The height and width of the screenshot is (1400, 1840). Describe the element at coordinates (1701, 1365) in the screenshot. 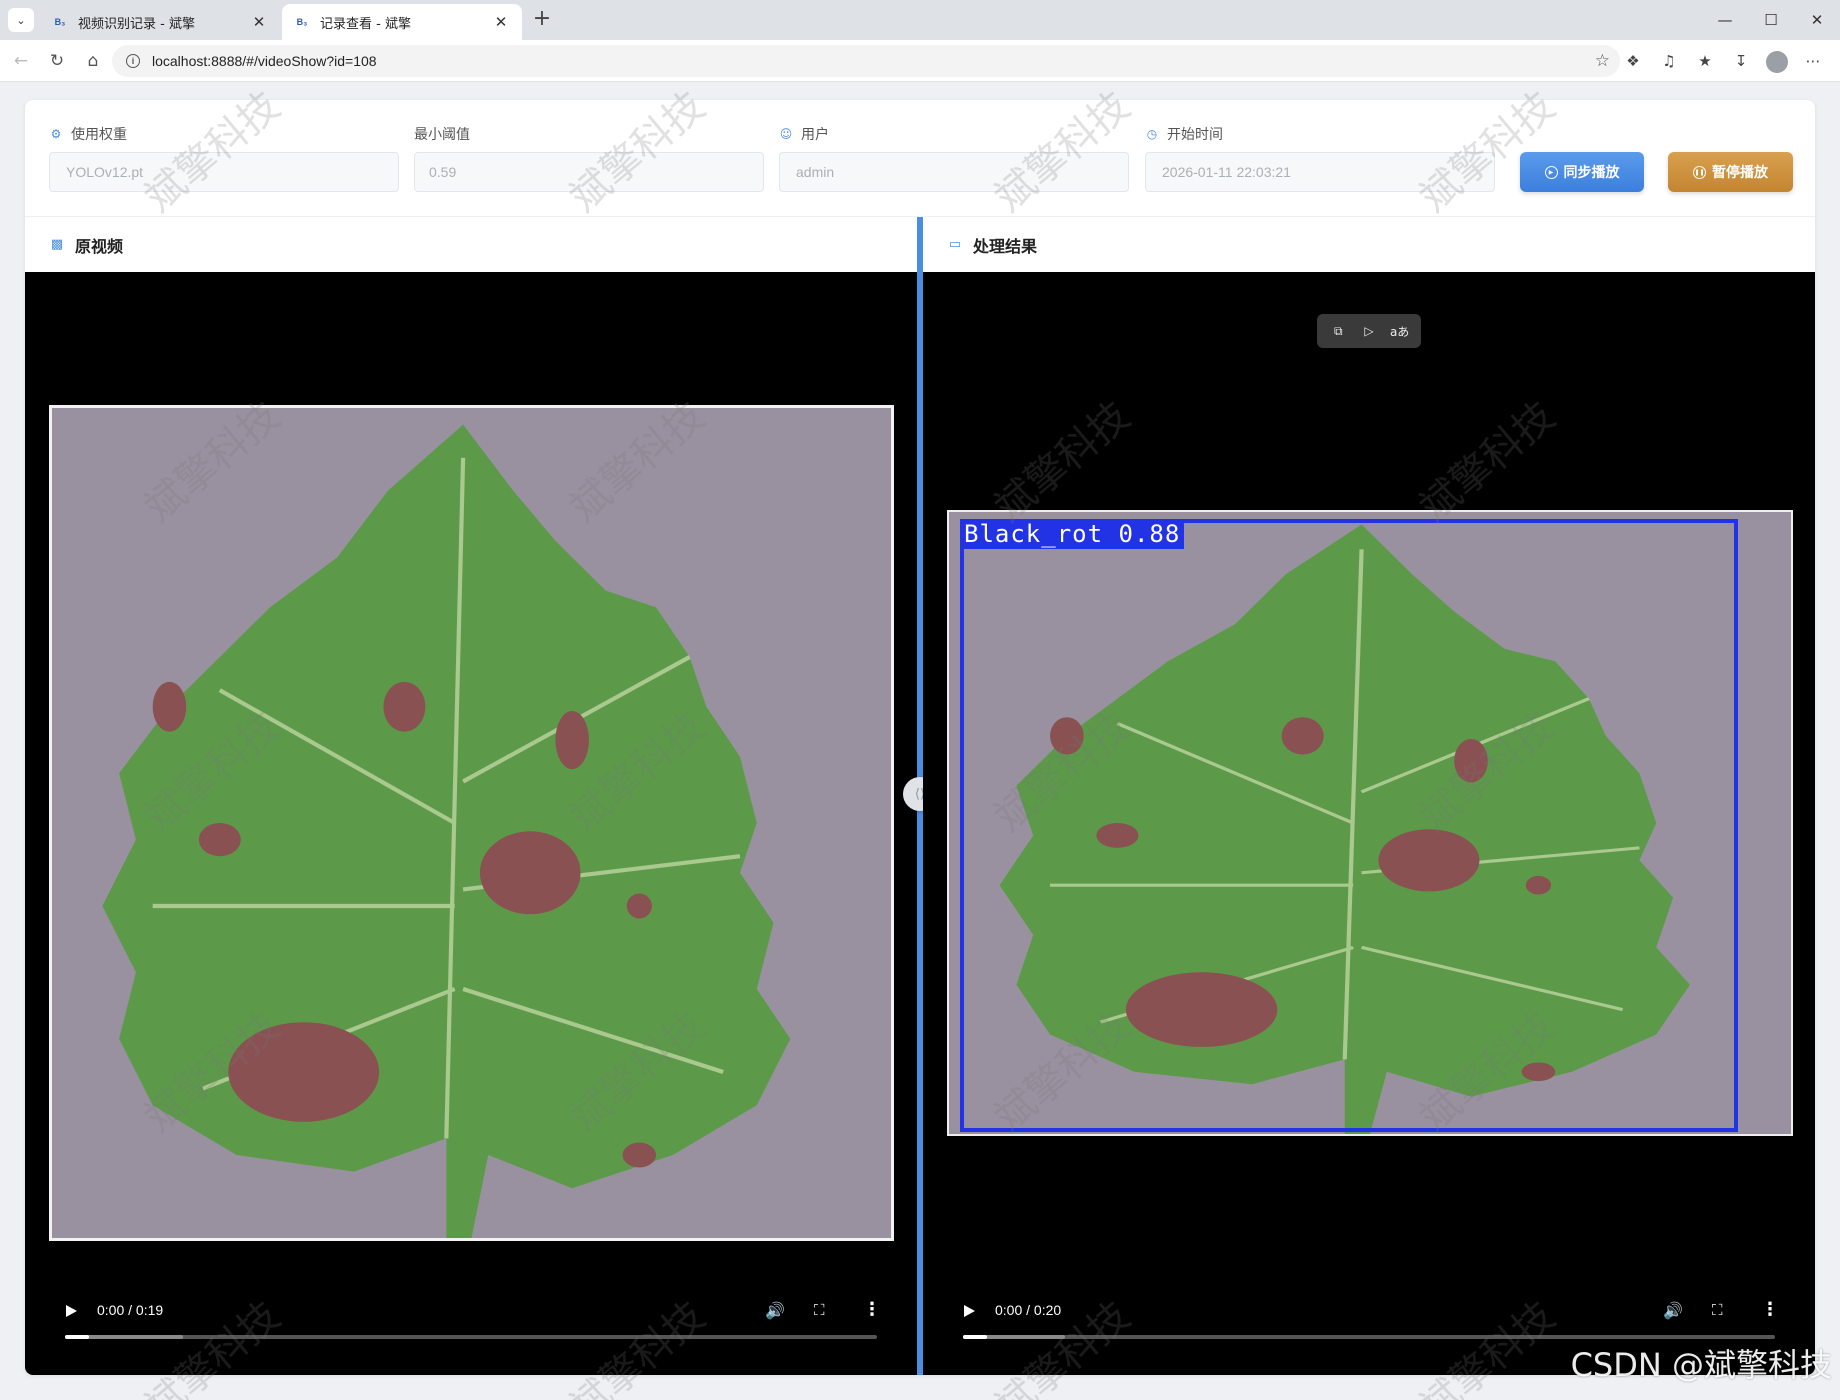

I see `csdn-watermark: CSDN @斌擎科技` at that location.